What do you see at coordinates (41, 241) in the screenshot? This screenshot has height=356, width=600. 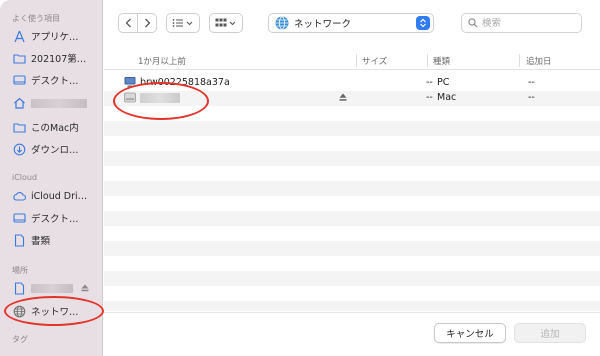 I see `sidebar-item-label: 書類` at bounding box center [41, 241].